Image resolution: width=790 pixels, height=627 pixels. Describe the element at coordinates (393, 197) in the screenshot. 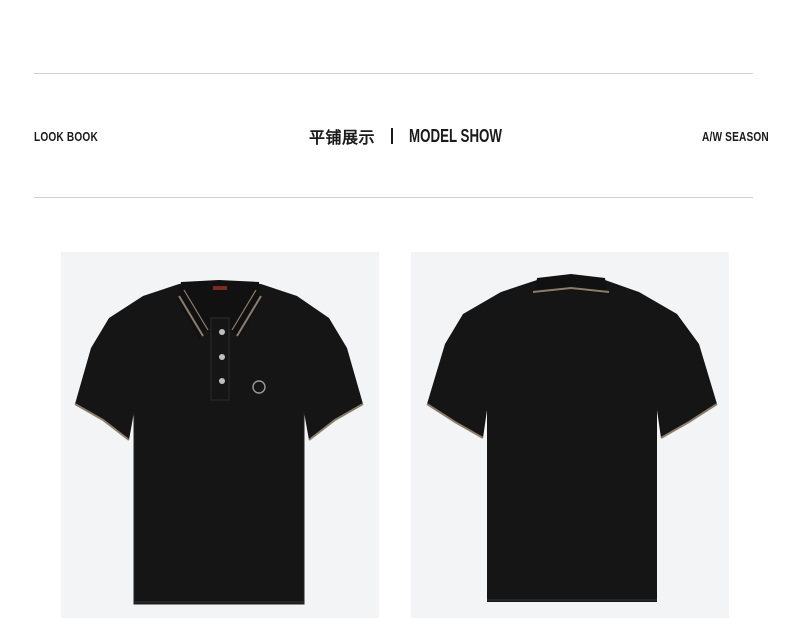

I see `bottom-divider-line` at that location.